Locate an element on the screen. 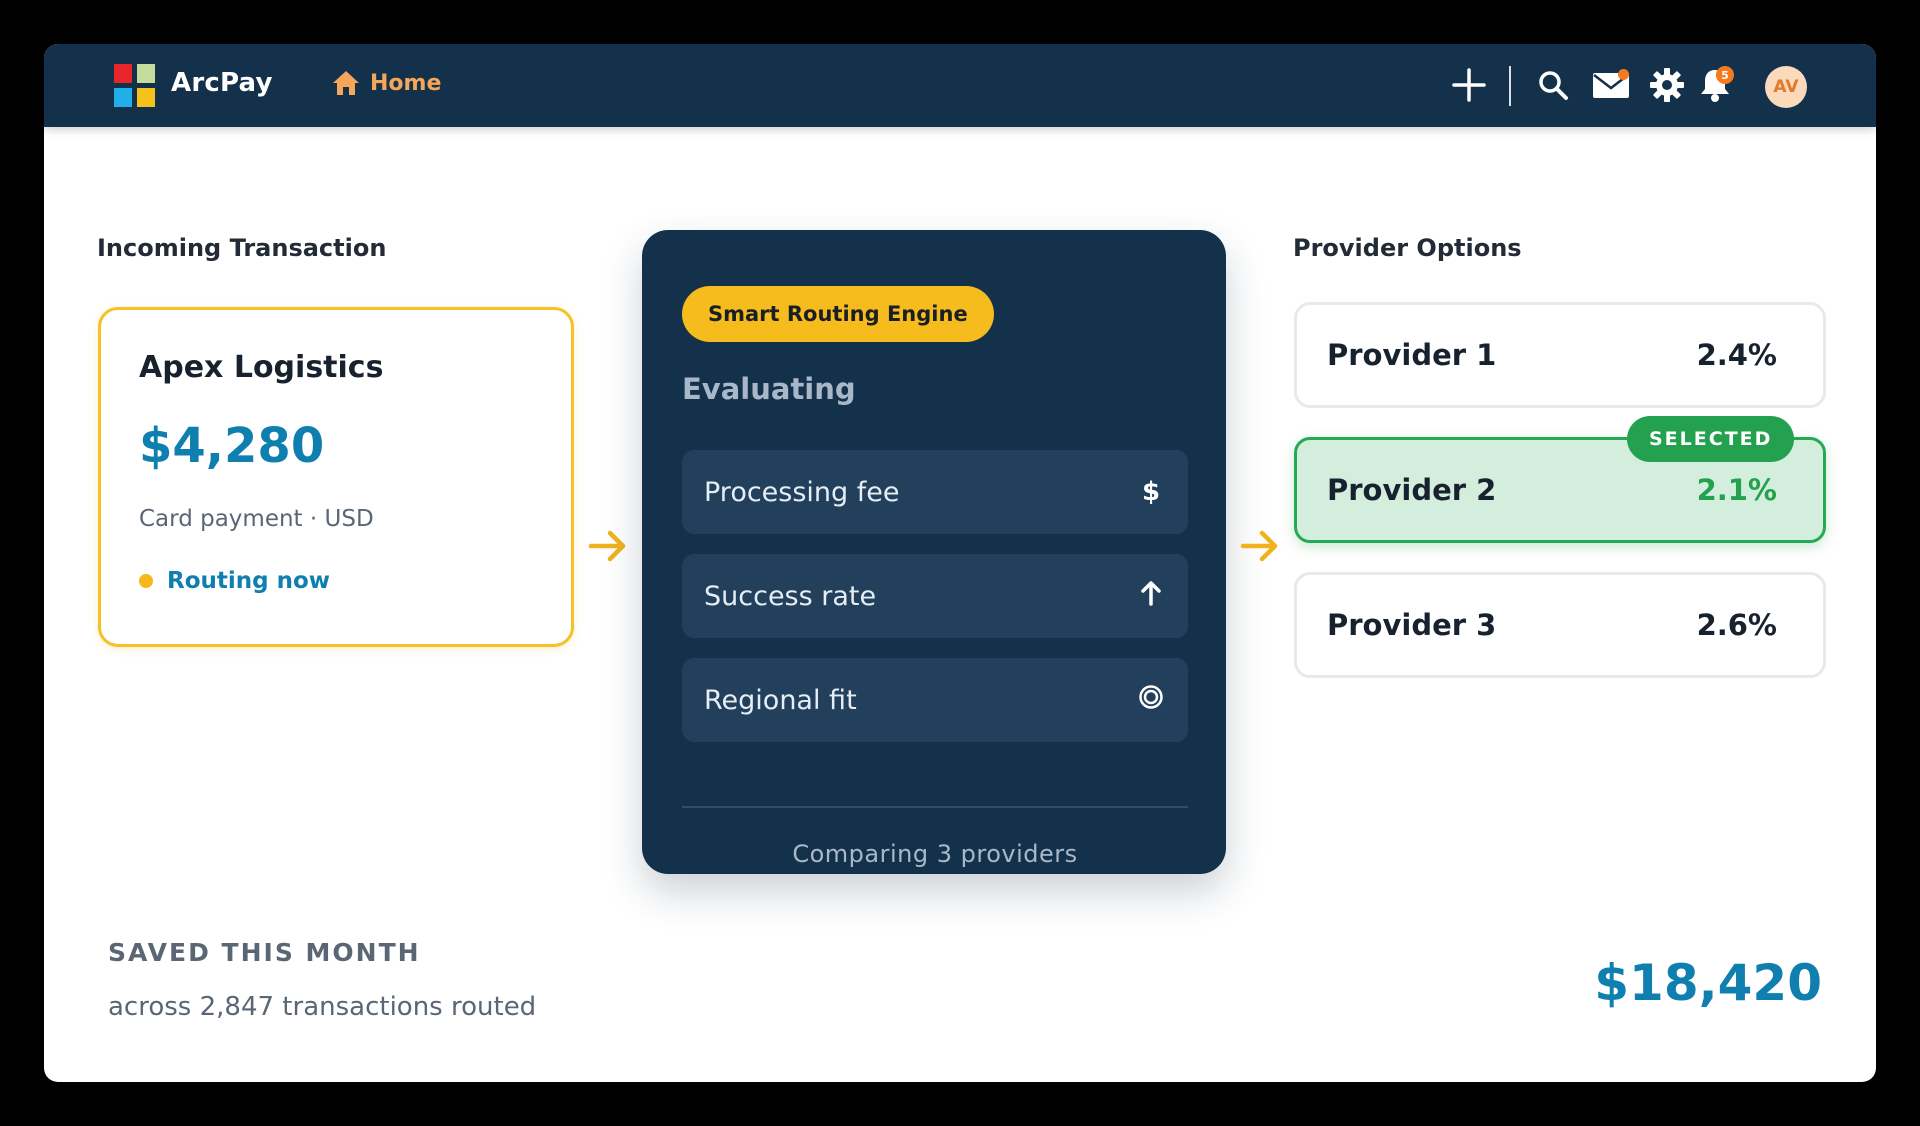  routing-status: Routing now is located at coordinates (234, 581).